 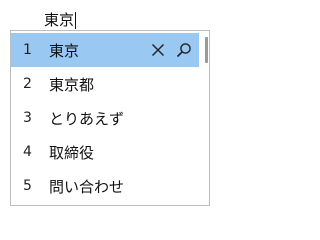 What do you see at coordinates (184, 50) in the screenshot?
I see `search-icon` at bounding box center [184, 50].